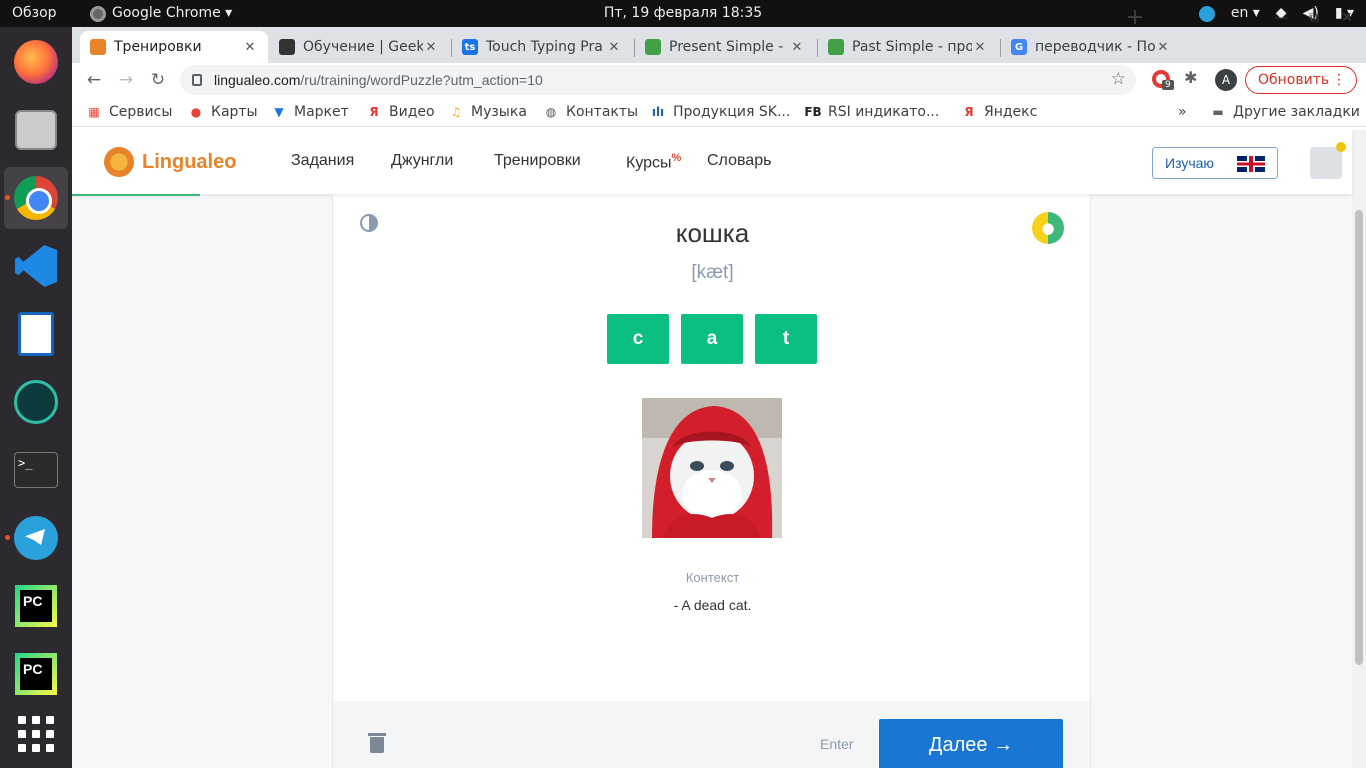 This screenshot has height=768, width=1366. What do you see at coordinates (1182, 112) in the screenshot?
I see `bookmarks-overflow-button: »` at bounding box center [1182, 112].